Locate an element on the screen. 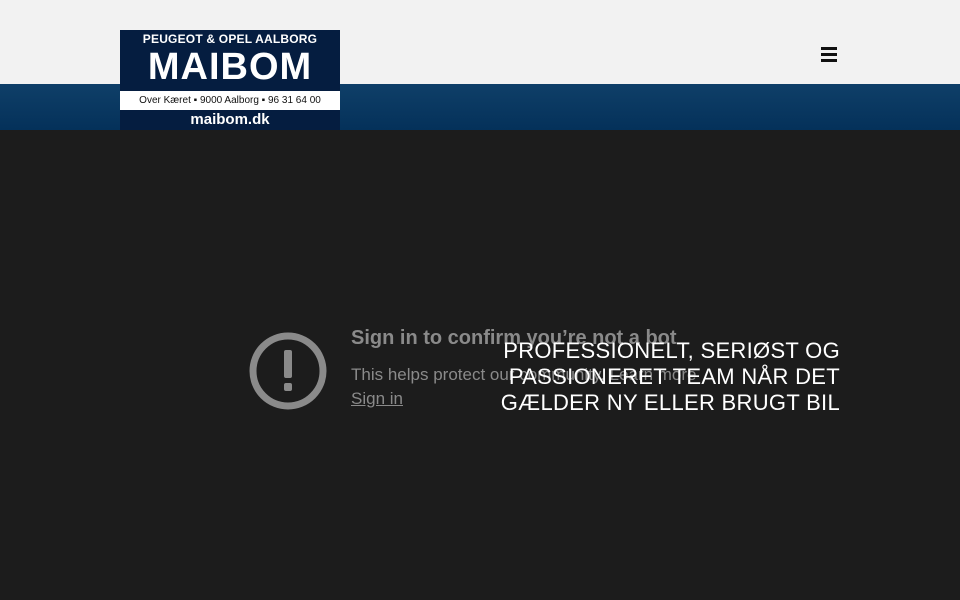 The image size is (960, 600). hero-headline-line: GÆLDER NY ELLER BRUGT BIL is located at coordinates (670, 402).